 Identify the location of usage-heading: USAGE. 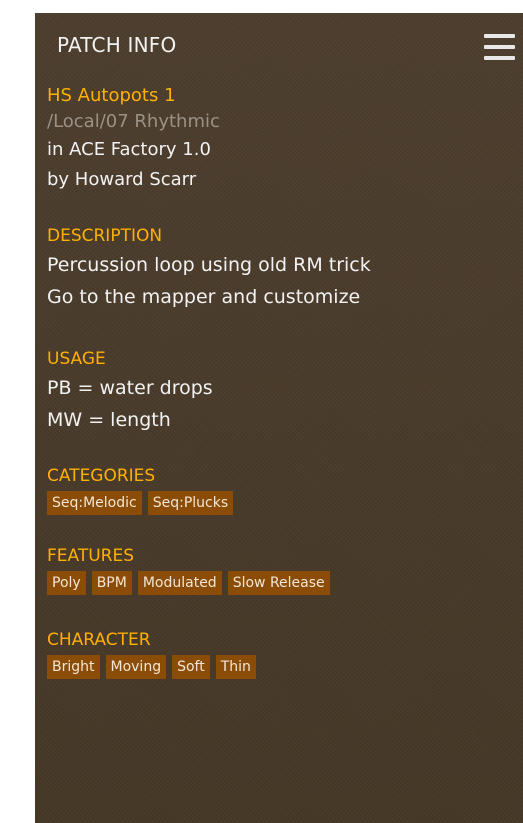
(76, 359).